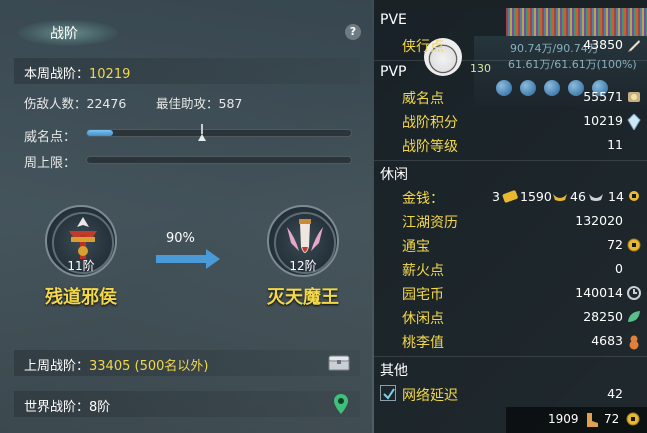  Describe the element at coordinates (423, 199) in the screenshot. I see `money-label: 金钱：` at that location.